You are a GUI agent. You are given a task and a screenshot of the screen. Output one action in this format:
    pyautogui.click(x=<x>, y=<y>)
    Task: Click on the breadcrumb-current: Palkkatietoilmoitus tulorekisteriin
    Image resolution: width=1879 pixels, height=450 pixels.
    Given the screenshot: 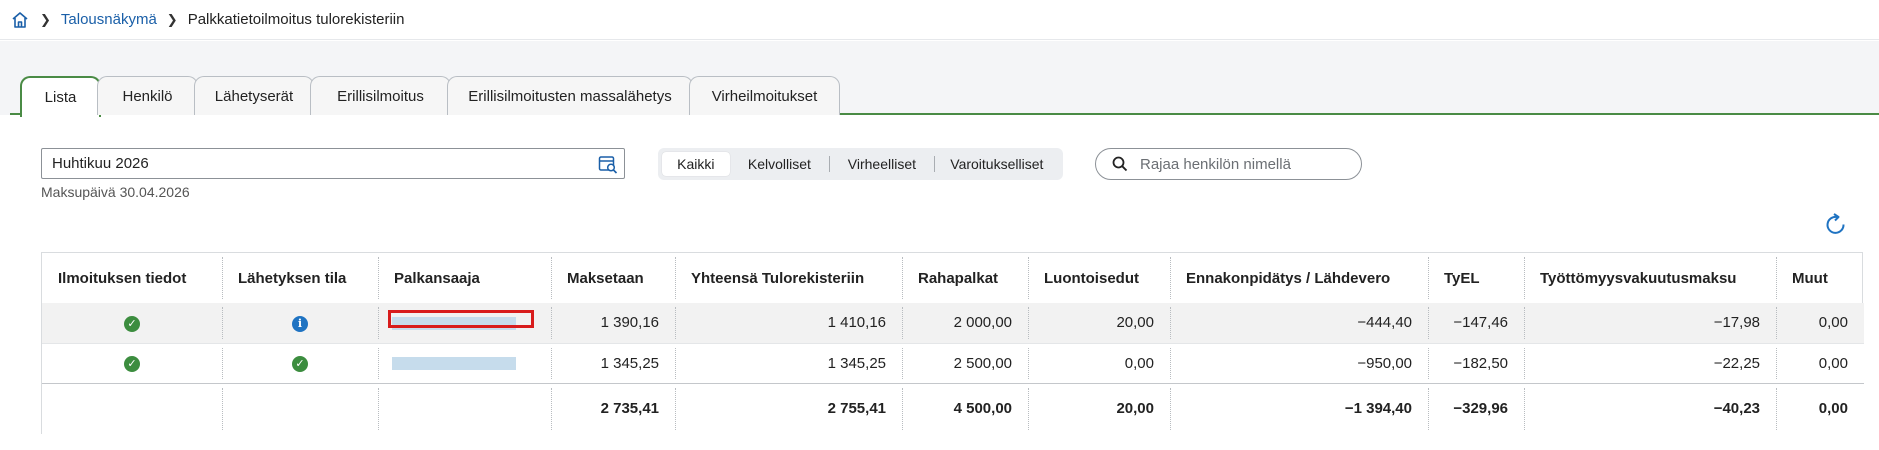 What is the action you would take?
    pyautogui.click(x=296, y=19)
    